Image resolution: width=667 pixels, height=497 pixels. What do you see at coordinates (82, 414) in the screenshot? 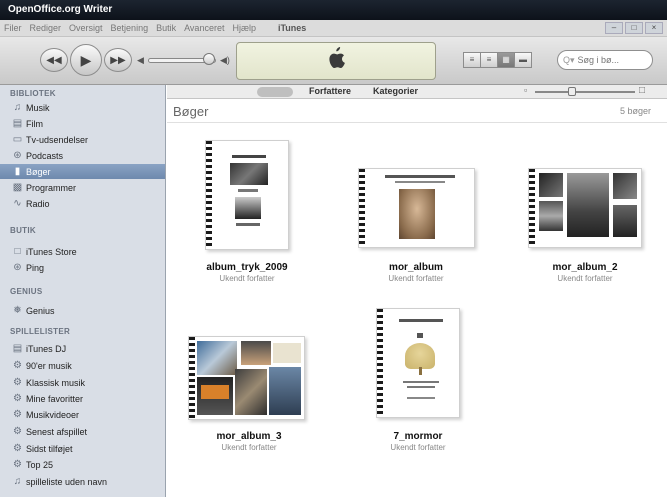
I see `sidebar-item-musikvideoer: ⚙ Musikvideoer` at bounding box center [82, 414].